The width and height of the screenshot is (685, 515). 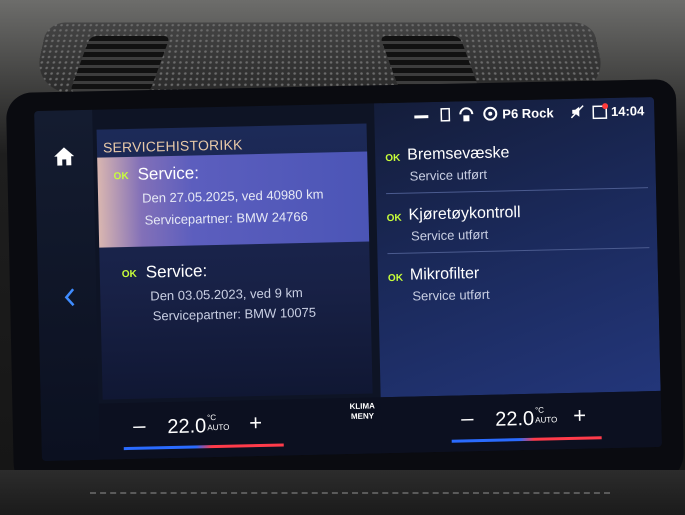 What do you see at coordinates (362, 406) in the screenshot?
I see `climate-menu-label-1: KLIMA` at bounding box center [362, 406].